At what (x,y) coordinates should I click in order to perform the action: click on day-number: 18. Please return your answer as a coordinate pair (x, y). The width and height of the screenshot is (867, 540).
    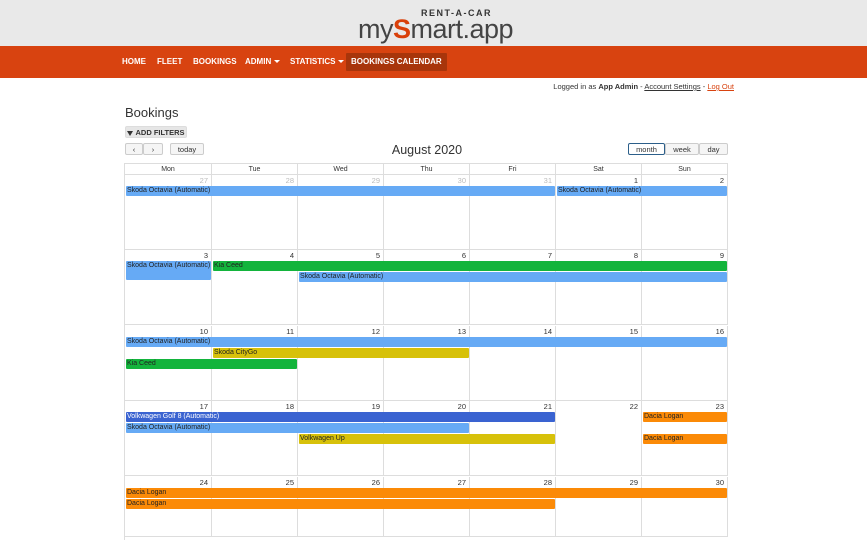
    Looking at the image, I should click on (290, 406).